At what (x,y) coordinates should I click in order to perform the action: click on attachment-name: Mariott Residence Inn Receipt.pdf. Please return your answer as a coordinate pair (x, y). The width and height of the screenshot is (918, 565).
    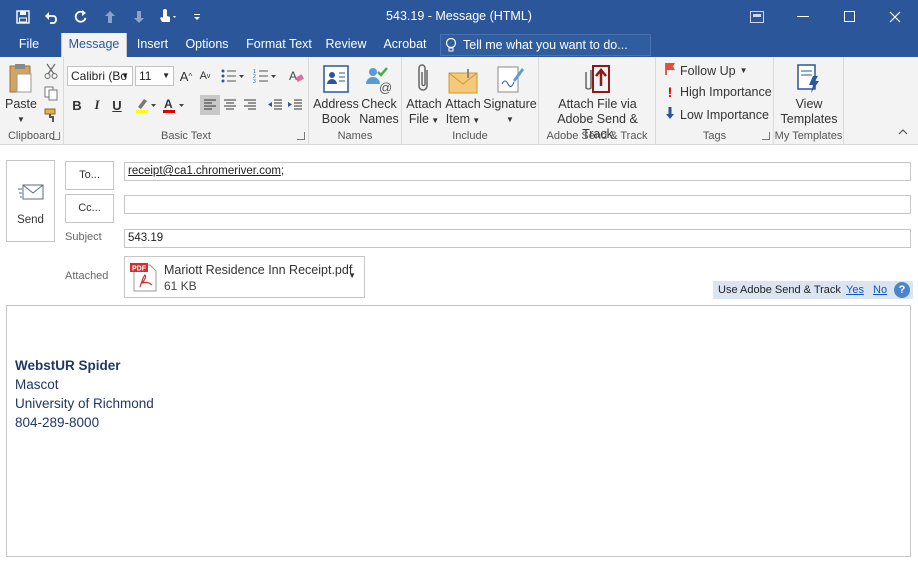
    Looking at the image, I should click on (258, 270).